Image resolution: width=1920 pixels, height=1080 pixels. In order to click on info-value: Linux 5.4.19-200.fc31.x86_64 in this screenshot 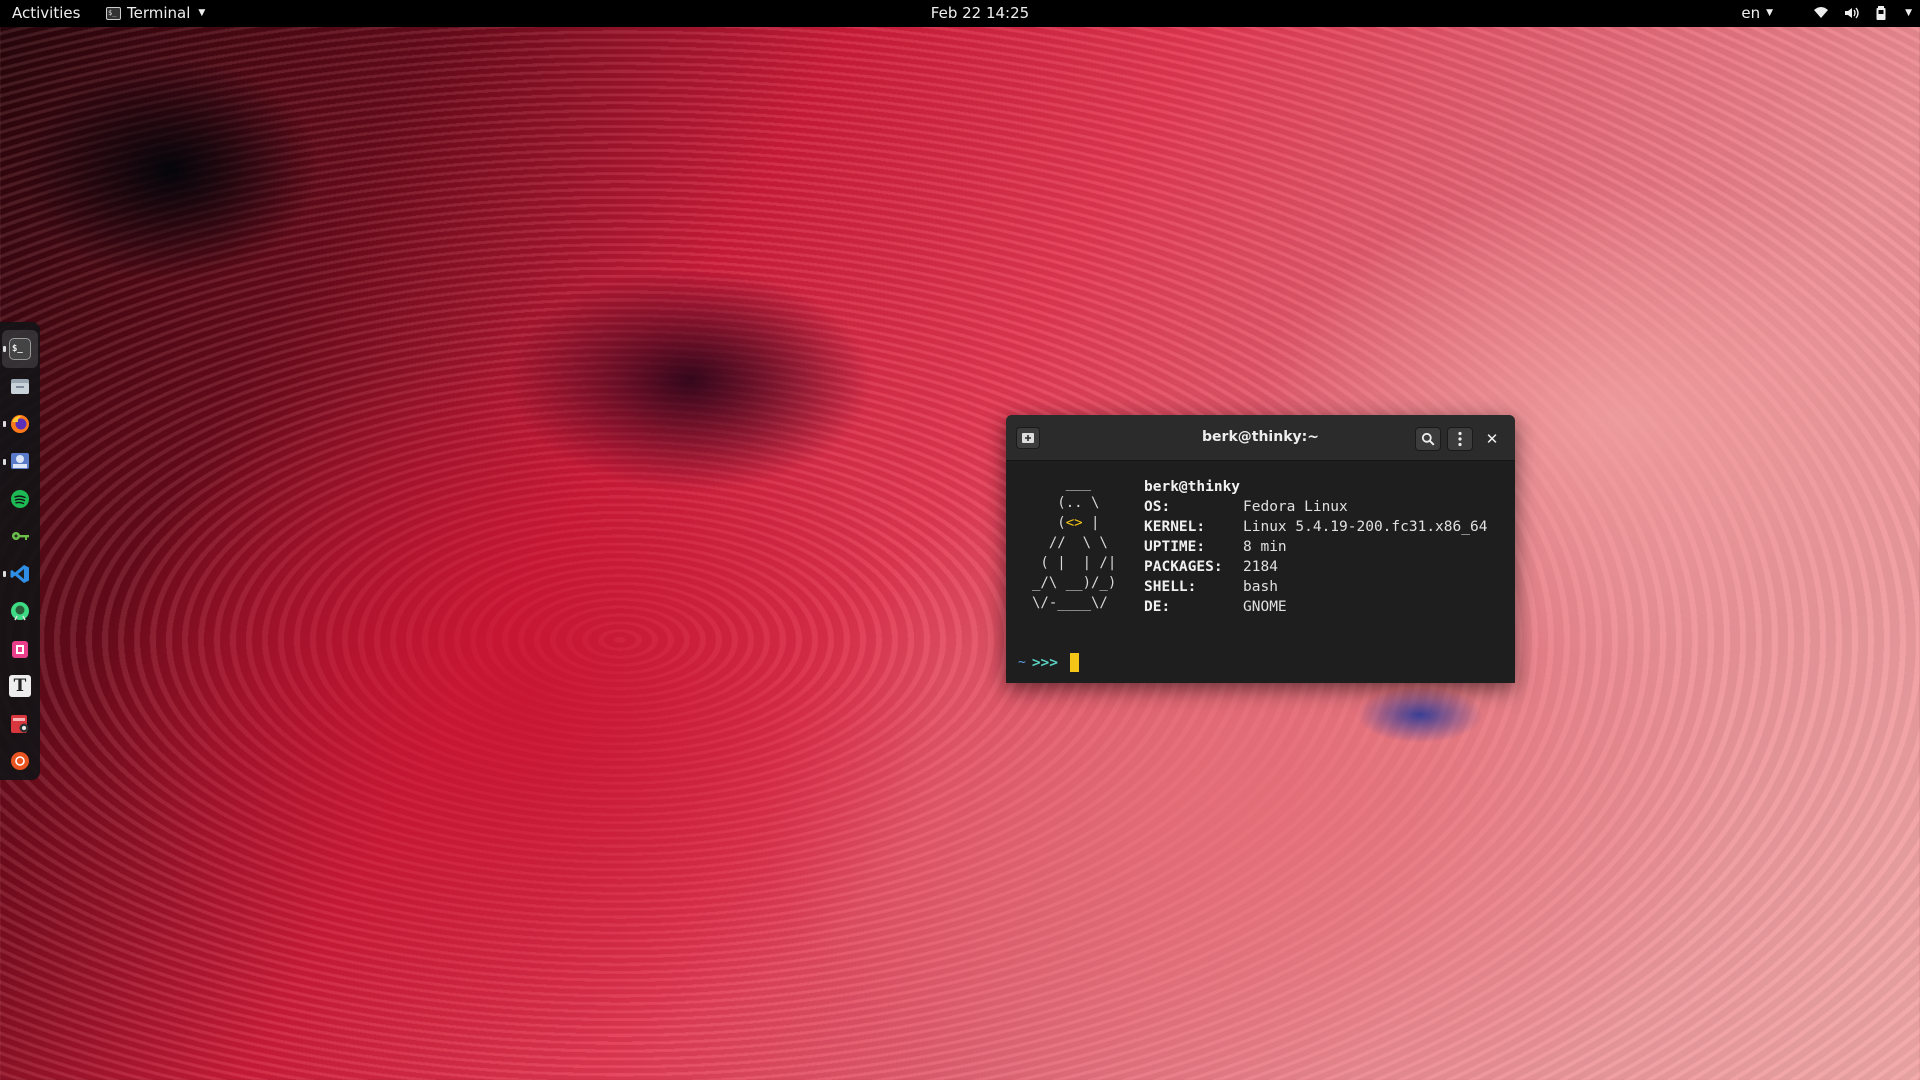, I will do `click(1365, 527)`.